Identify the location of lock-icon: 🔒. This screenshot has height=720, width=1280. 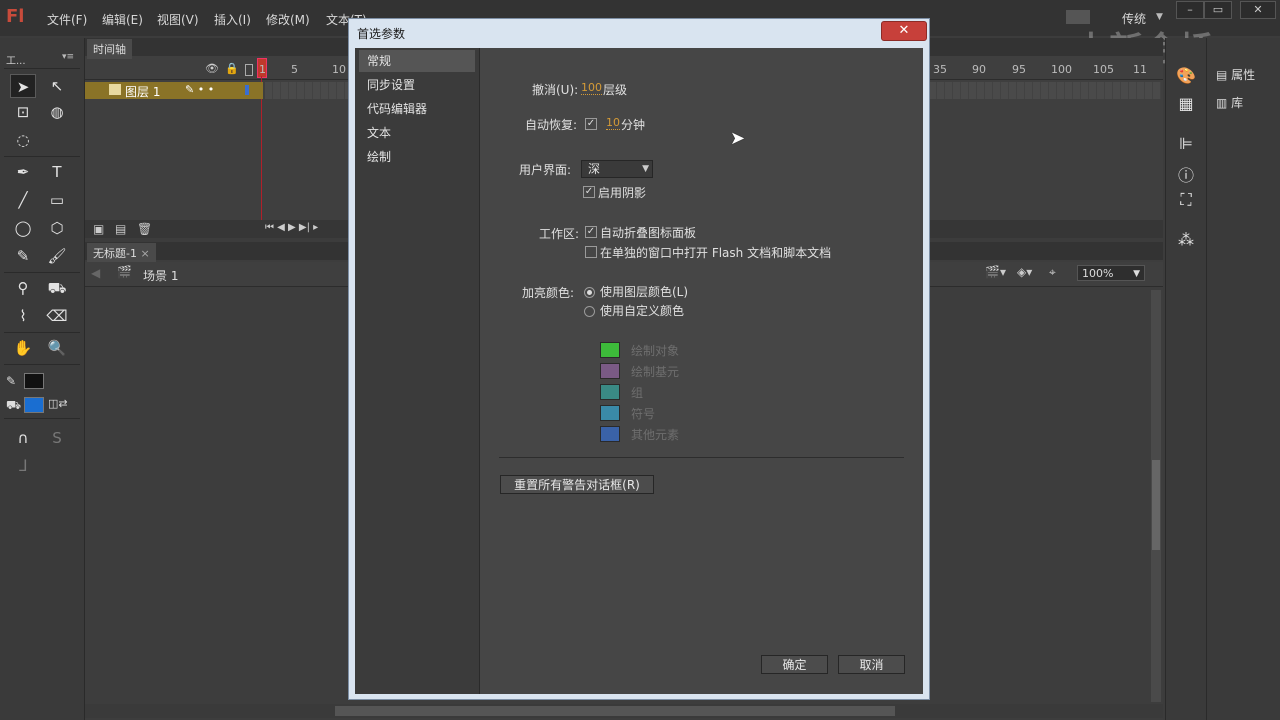
(232, 68).